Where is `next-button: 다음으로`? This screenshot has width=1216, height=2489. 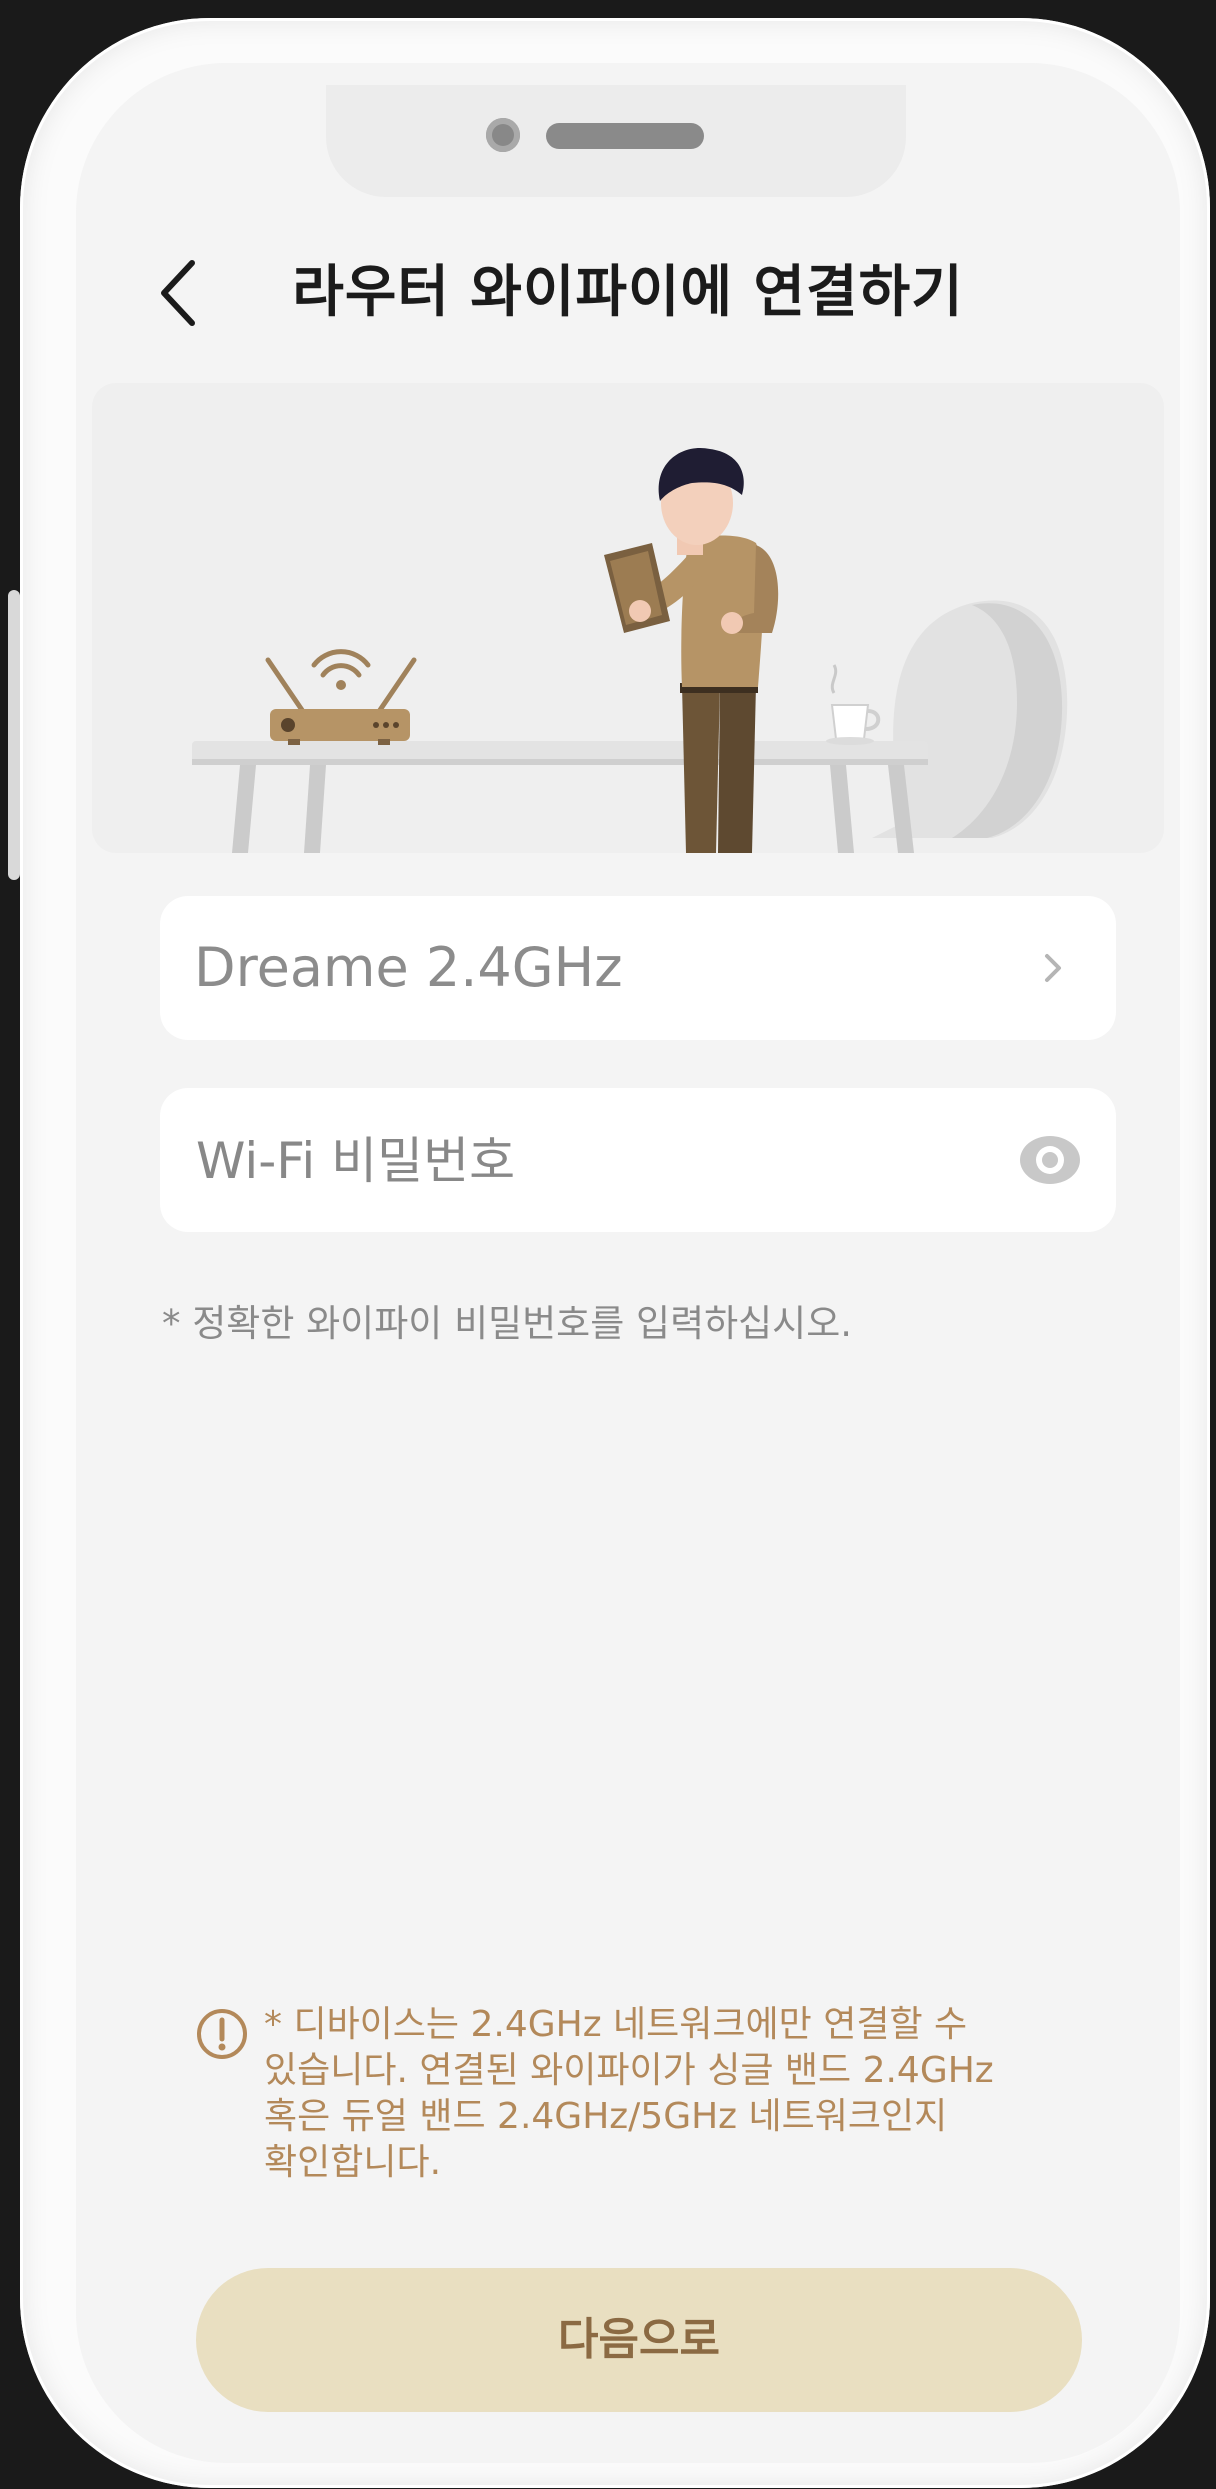 next-button: 다음으로 is located at coordinates (639, 2340).